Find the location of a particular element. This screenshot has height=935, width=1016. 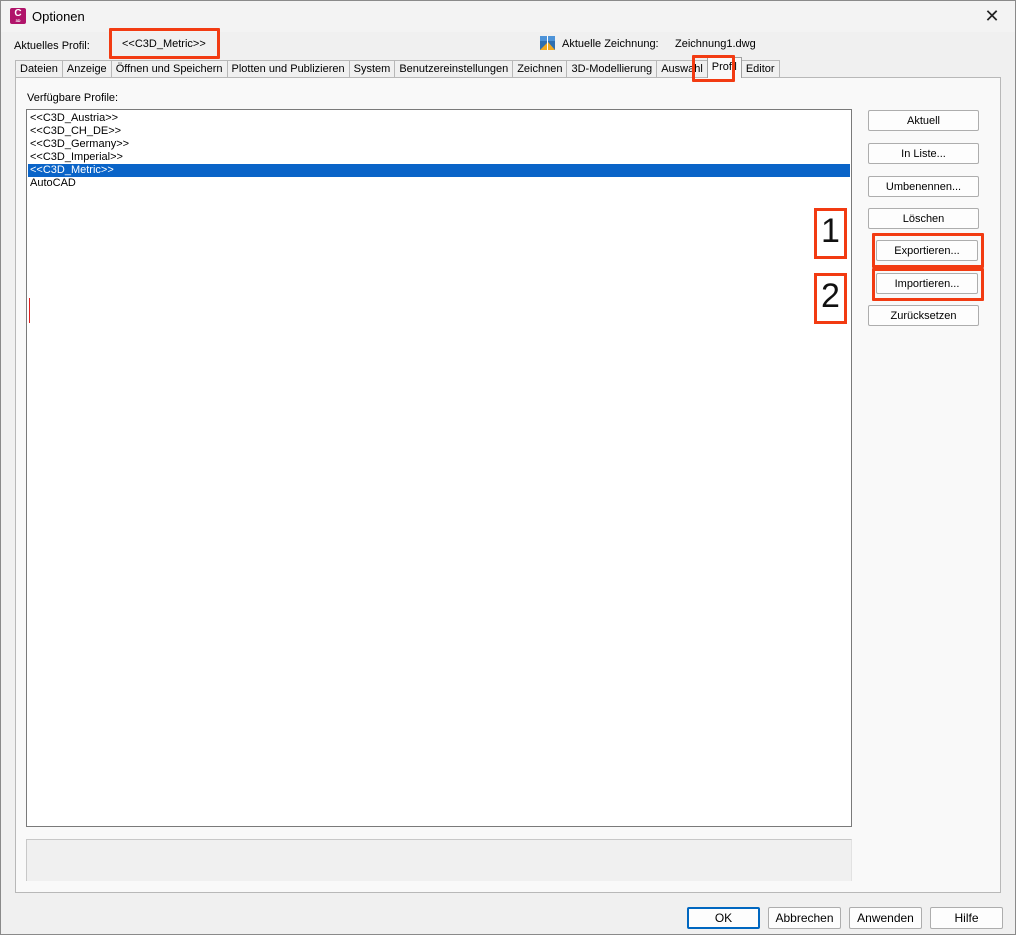

step-1-marker: 1 is located at coordinates (830, 233).